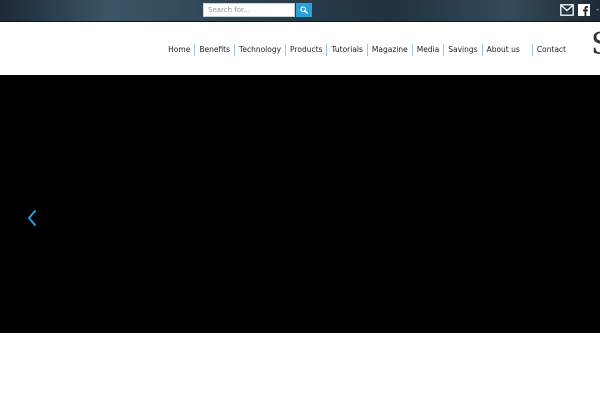 This screenshot has width=600, height=400. What do you see at coordinates (427, 50) in the screenshot?
I see `nav-item-media: Media` at bounding box center [427, 50].